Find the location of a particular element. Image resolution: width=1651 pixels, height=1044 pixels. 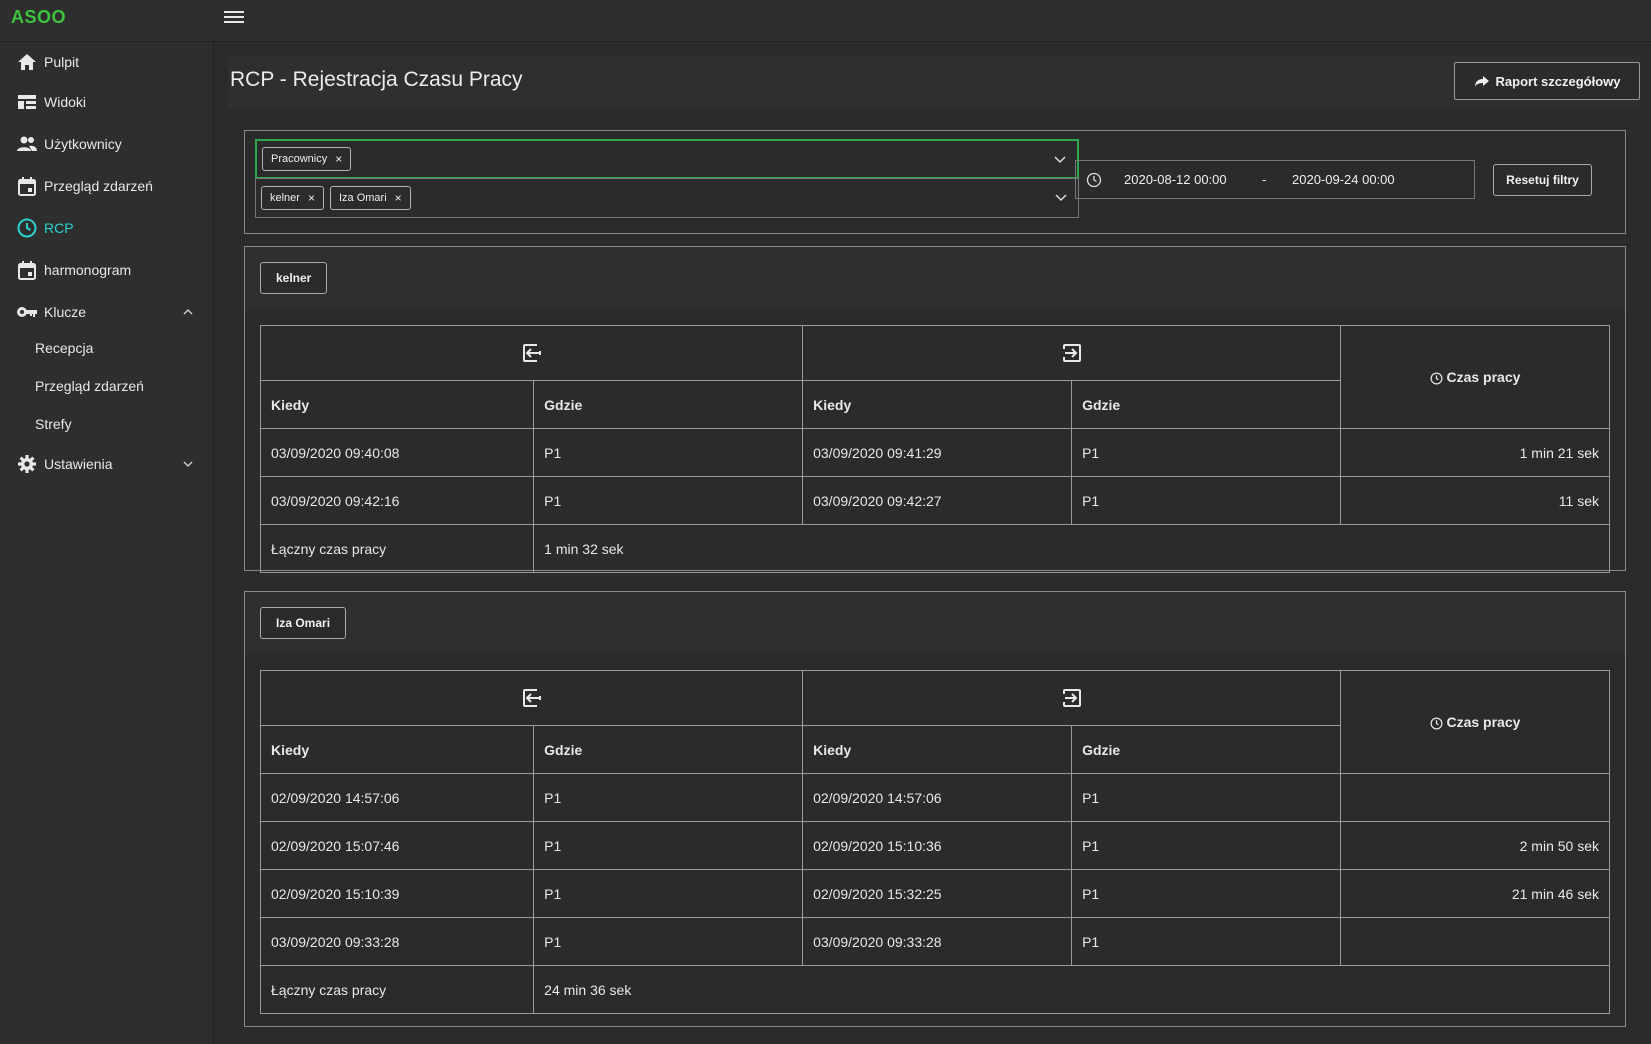

brand-logo: ASOO is located at coordinates (38, 17).